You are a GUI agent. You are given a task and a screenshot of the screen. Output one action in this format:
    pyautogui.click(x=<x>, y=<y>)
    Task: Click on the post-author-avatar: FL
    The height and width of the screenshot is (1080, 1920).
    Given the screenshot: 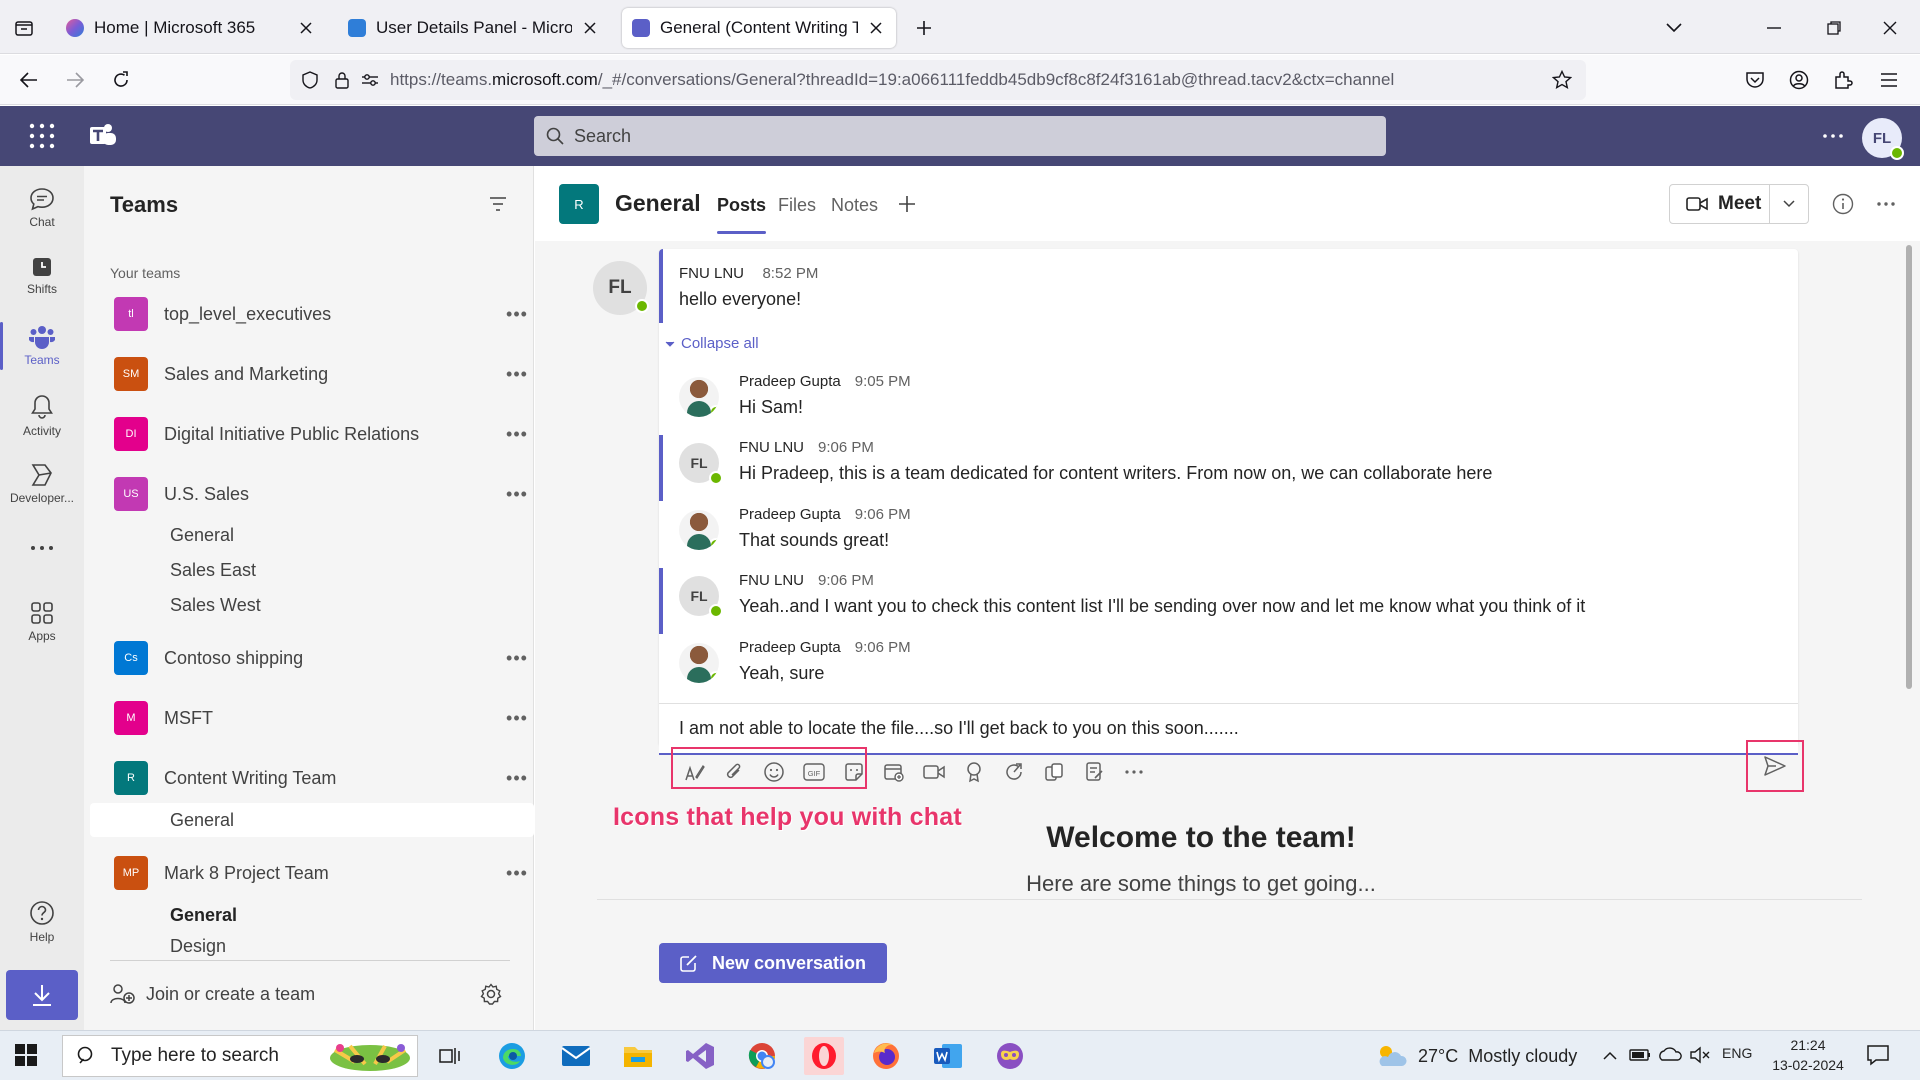 What is the action you would take?
    pyautogui.click(x=621, y=288)
    